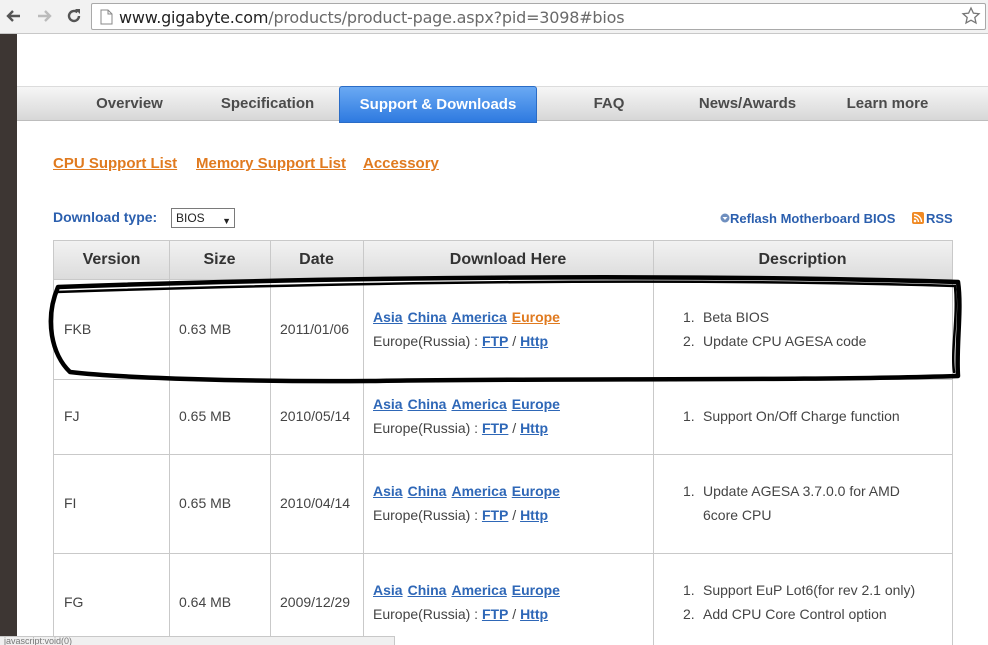 The image size is (988, 645). What do you see at coordinates (271, 163) in the screenshot?
I see `memory-support-list-link: Memory Support List` at bounding box center [271, 163].